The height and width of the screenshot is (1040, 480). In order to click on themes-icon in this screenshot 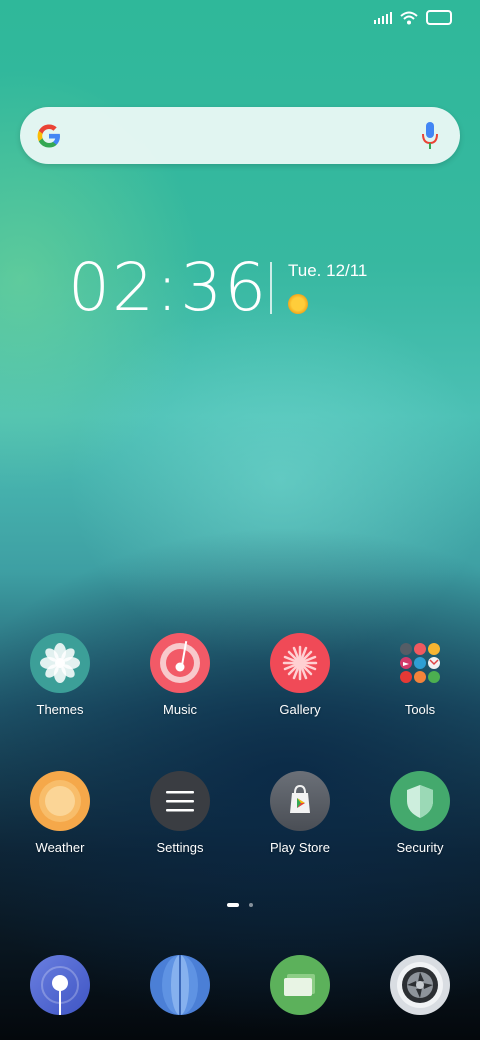, I will do `click(60, 663)`.